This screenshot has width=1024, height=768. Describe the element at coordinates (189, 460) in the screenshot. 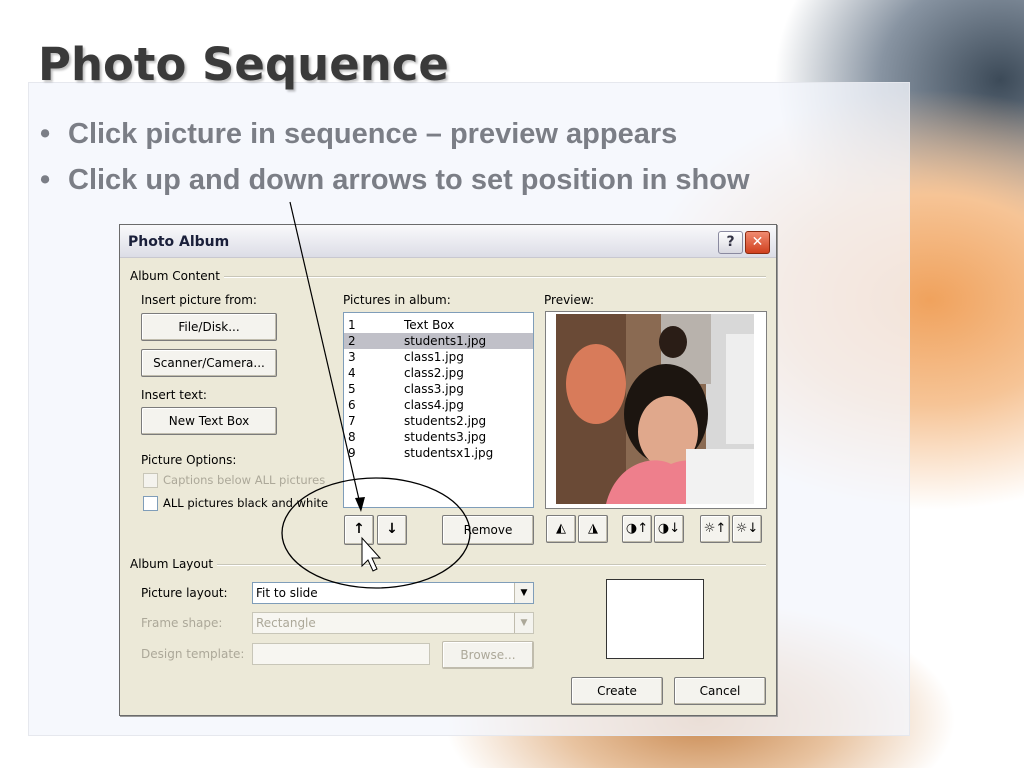

I see `picture-options-label: Picture Options:` at that location.